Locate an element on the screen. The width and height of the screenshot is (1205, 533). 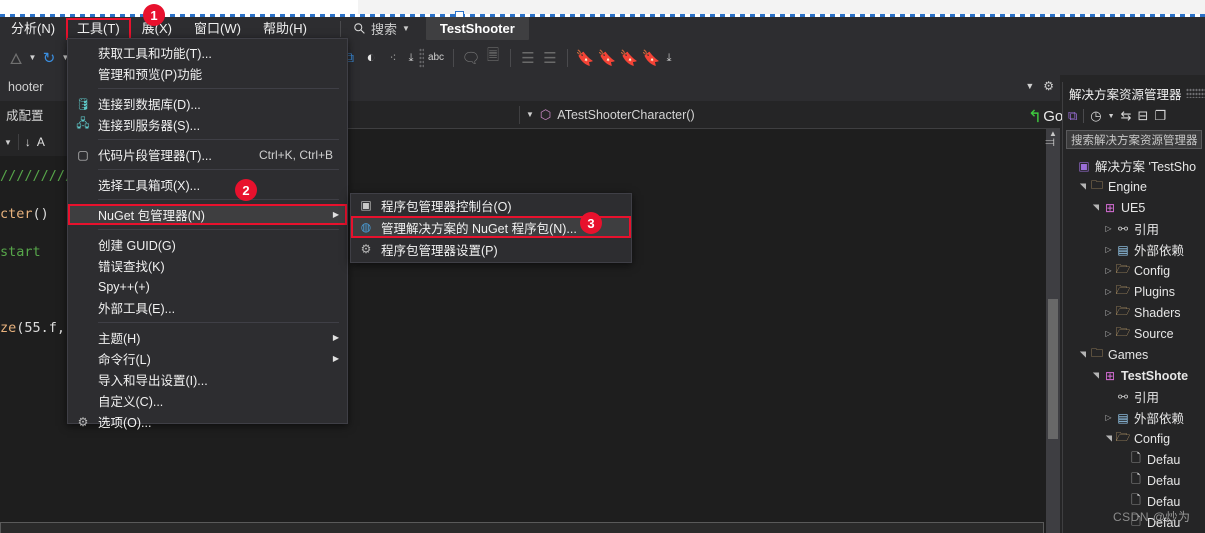
menu-item-12: 创建 GUID(G) is located at coordinates (207, 244).